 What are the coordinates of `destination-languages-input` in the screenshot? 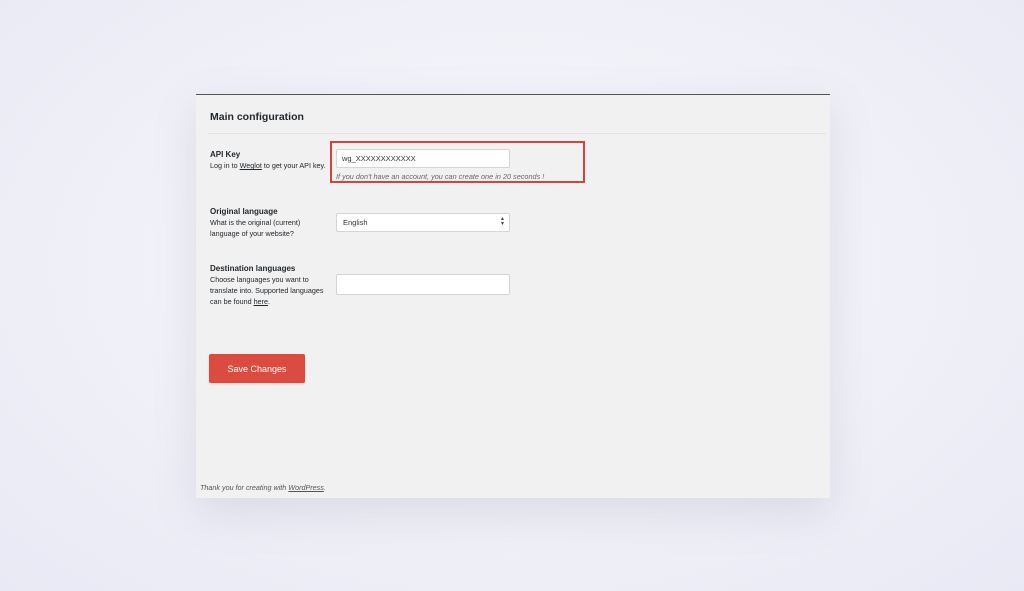 It's located at (423, 284).